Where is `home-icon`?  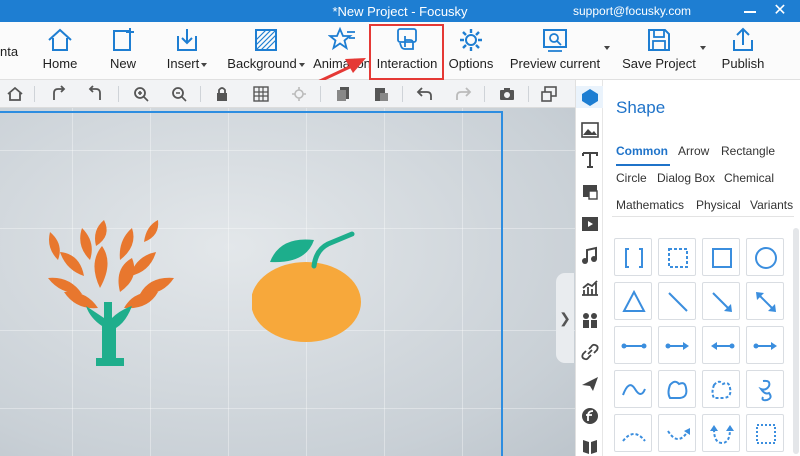
home-icon is located at coordinates (15, 94).